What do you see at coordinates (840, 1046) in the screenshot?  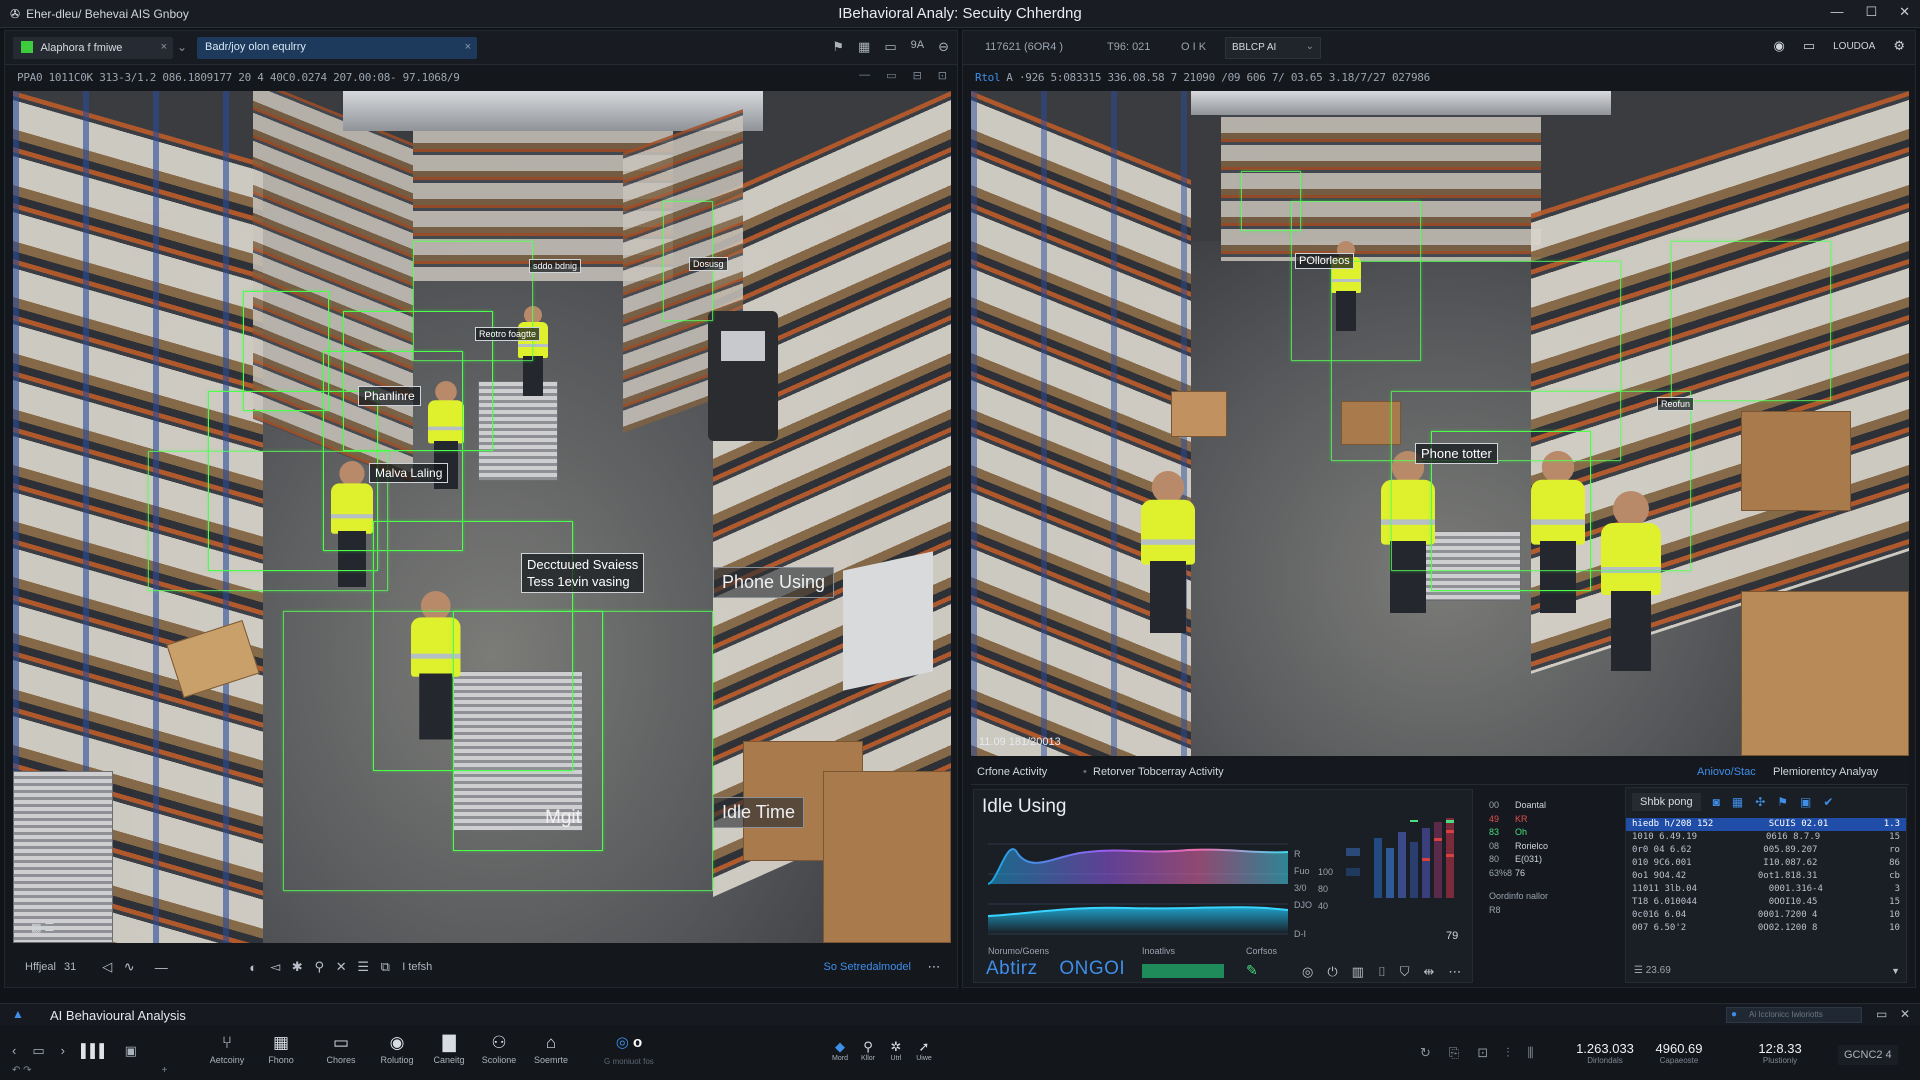 I see `person-icon: ◆` at bounding box center [840, 1046].